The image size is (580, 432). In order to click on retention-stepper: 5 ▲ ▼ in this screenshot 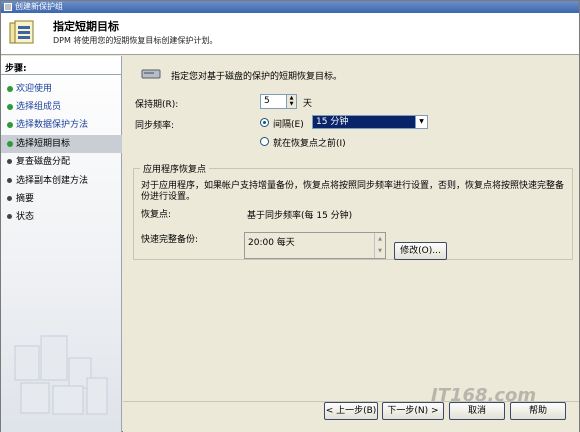, I will do `click(278, 101)`.